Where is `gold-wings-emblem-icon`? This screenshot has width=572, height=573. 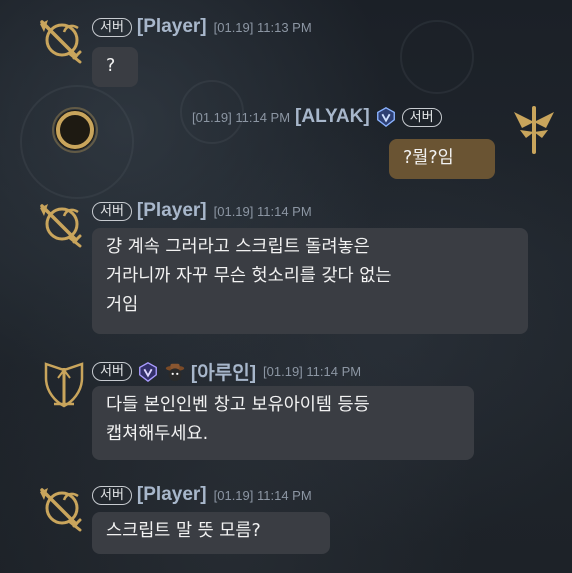 gold-wings-emblem-icon is located at coordinates (534, 130).